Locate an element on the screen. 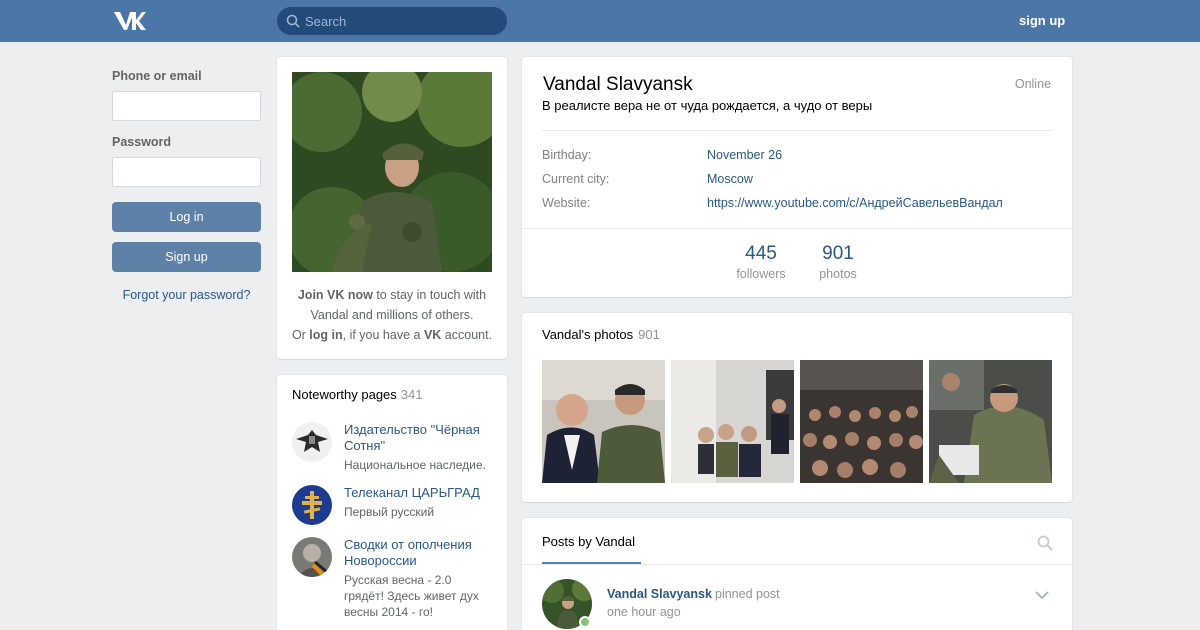 The height and width of the screenshot is (630, 1200). page-description: Национальное наследие. is located at coordinates (415, 465).